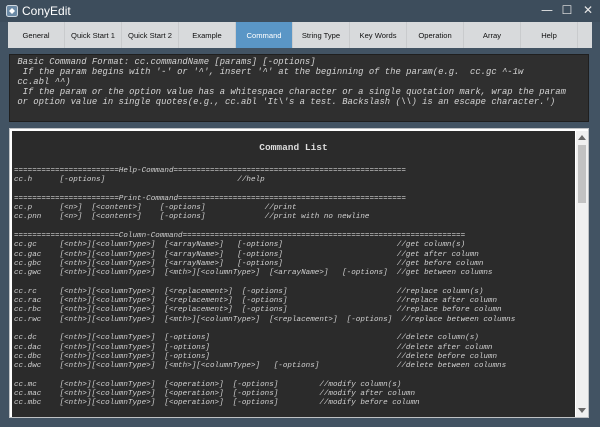  I want to click on tab-help: Help, so click(549, 35).